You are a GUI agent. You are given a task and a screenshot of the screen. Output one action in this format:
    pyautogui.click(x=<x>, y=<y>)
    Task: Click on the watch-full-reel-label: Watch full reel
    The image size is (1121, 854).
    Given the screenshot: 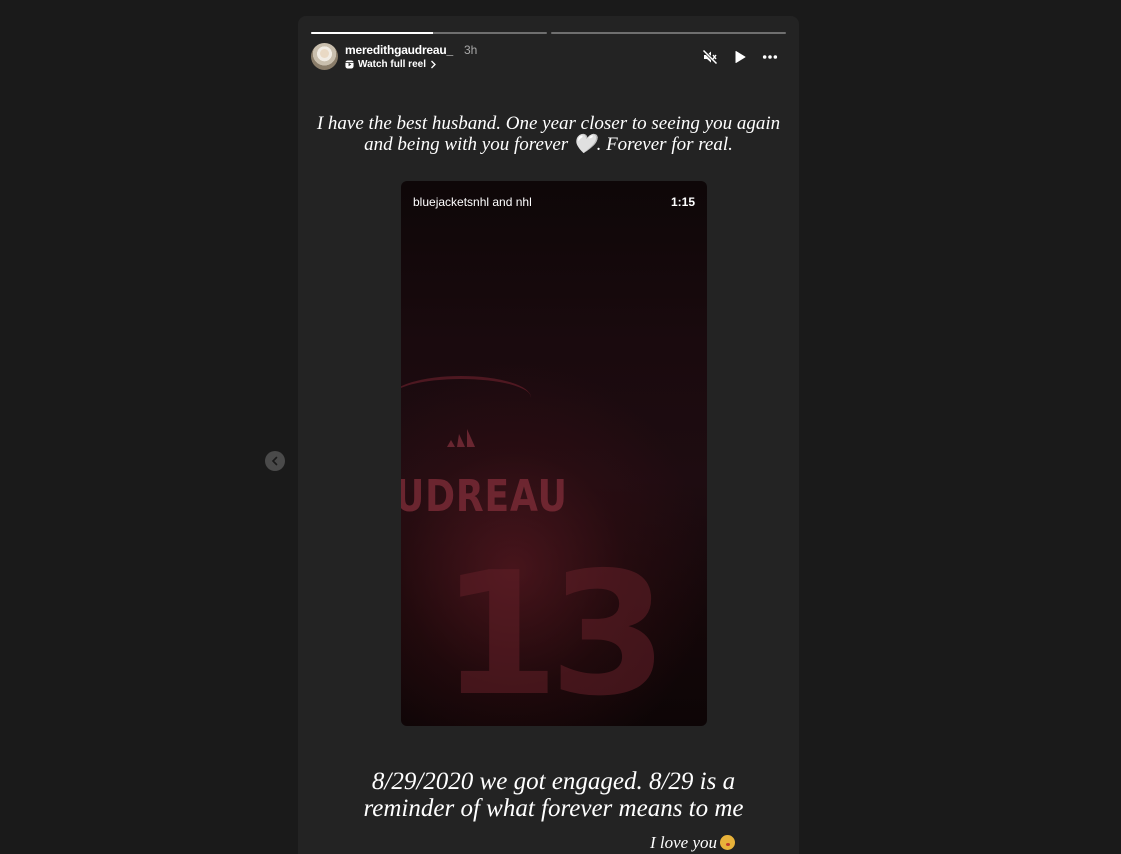 What is the action you would take?
    pyautogui.click(x=392, y=64)
    